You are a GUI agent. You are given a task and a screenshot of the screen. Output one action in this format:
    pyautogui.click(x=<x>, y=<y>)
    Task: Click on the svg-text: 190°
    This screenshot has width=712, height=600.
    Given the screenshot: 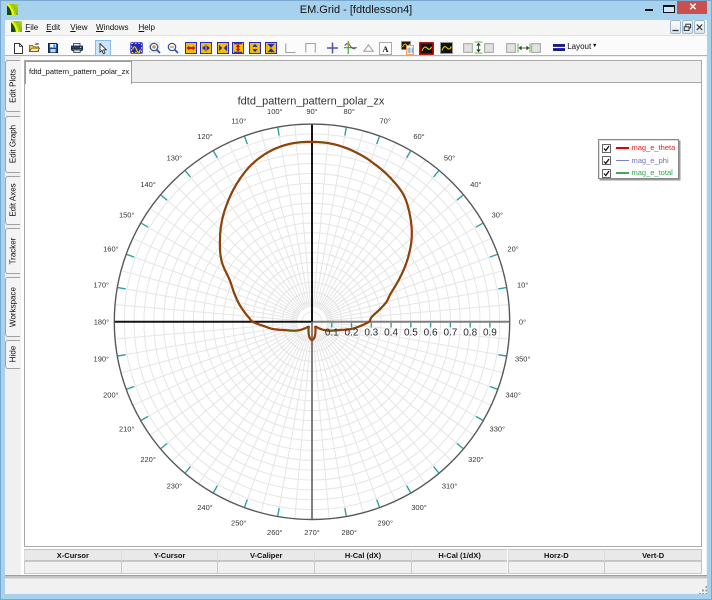 What is the action you would take?
    pyautogui.click(x=102, y=359)
    